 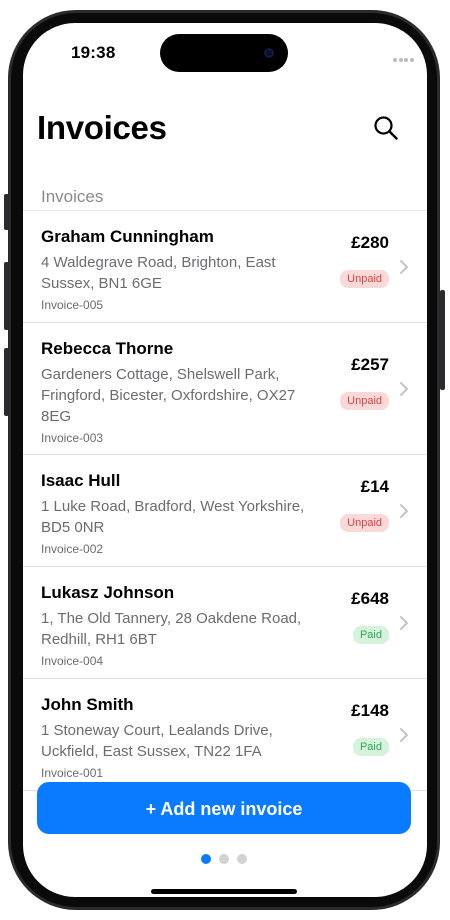 What do you see at coordinates (370, 598) in the screenshot?
I see `invoice-amount: £648` at bounding box center [370, 598].